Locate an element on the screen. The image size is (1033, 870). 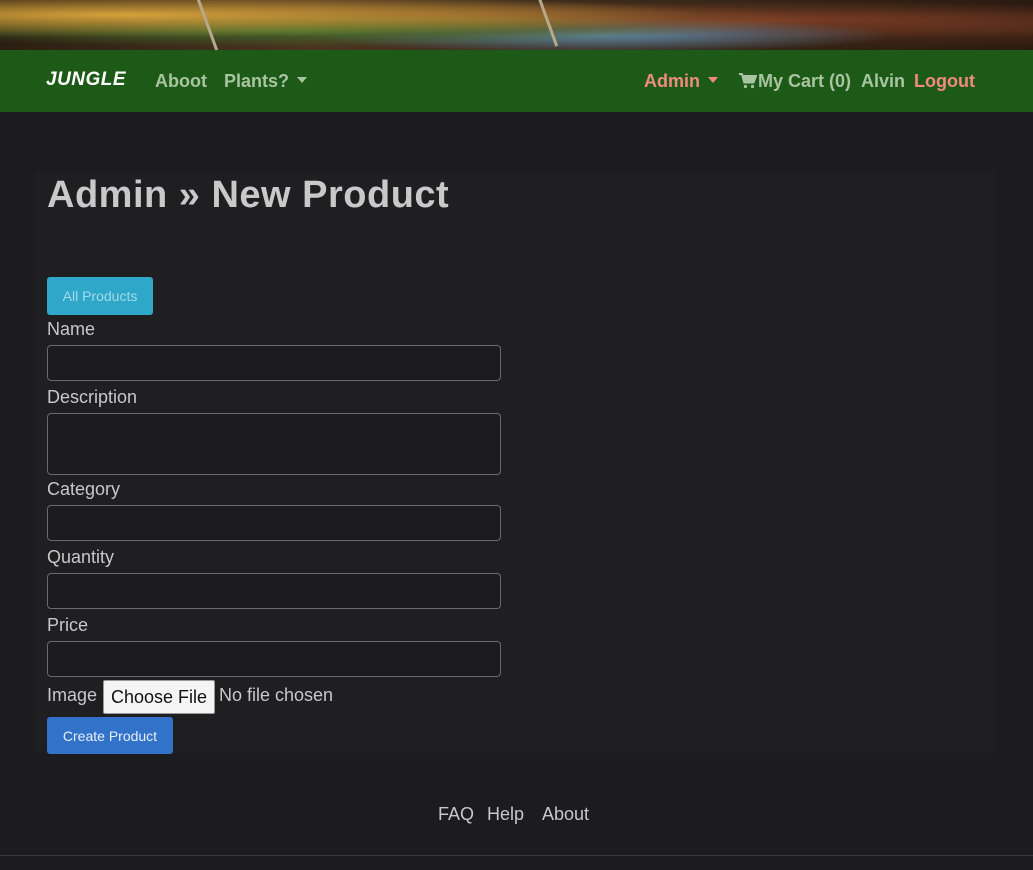
nav-admin-label: Admin is located at coordinates (672, 81).